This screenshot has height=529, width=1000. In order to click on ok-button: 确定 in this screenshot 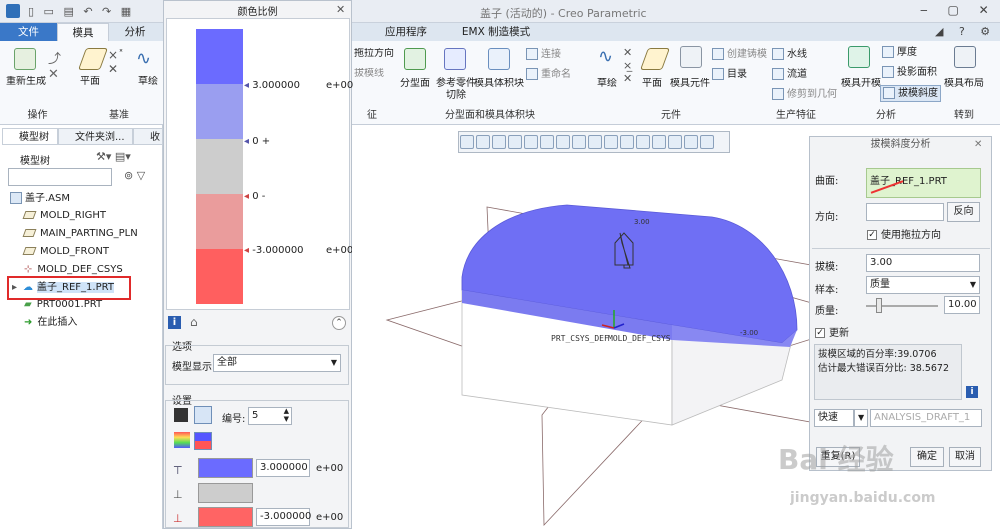, I will do `click(927, 457)`.